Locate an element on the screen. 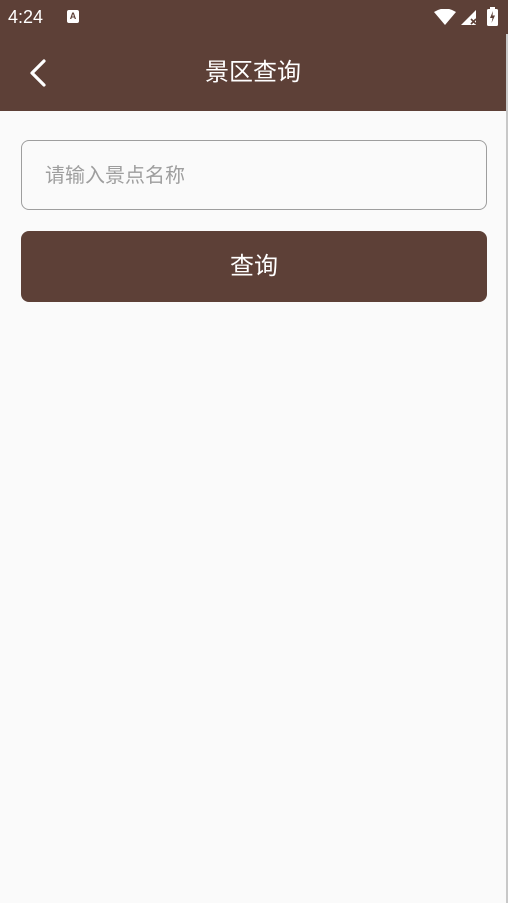 This screenshot has width=508, height=903. wifi-icon is located at coordinates (445, 17).